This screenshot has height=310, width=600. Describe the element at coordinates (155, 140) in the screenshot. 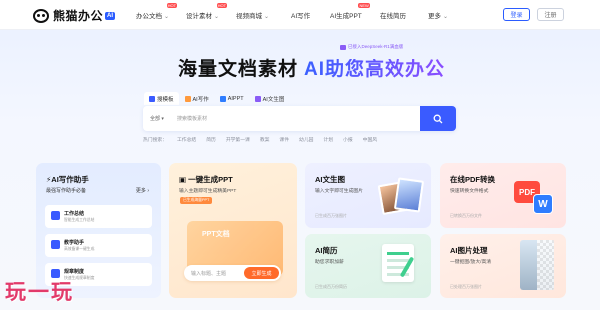

I see `hot-search-label: 热门搜索：` at that location.